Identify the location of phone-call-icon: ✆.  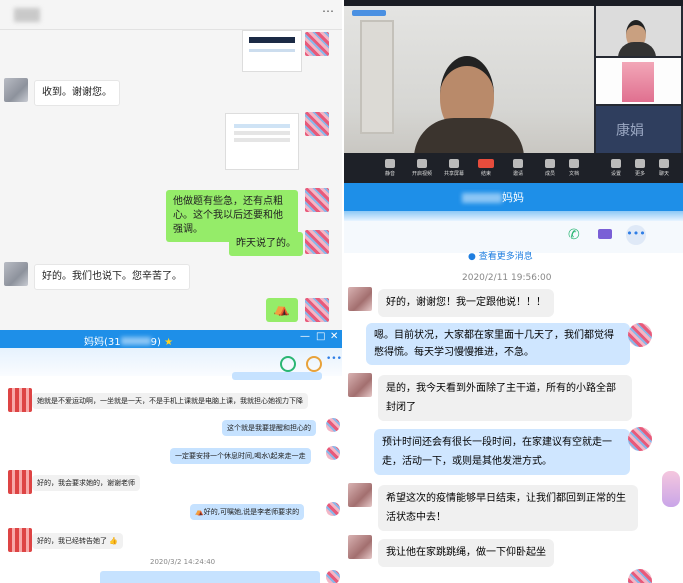
(574, 235).